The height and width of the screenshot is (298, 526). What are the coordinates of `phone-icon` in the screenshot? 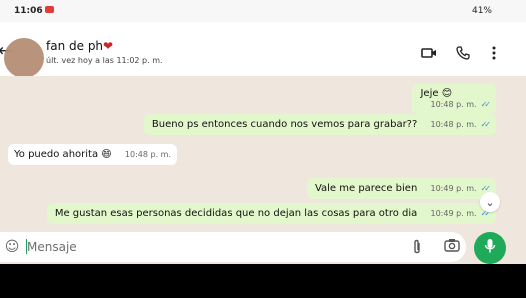 It's located at (463, 53).